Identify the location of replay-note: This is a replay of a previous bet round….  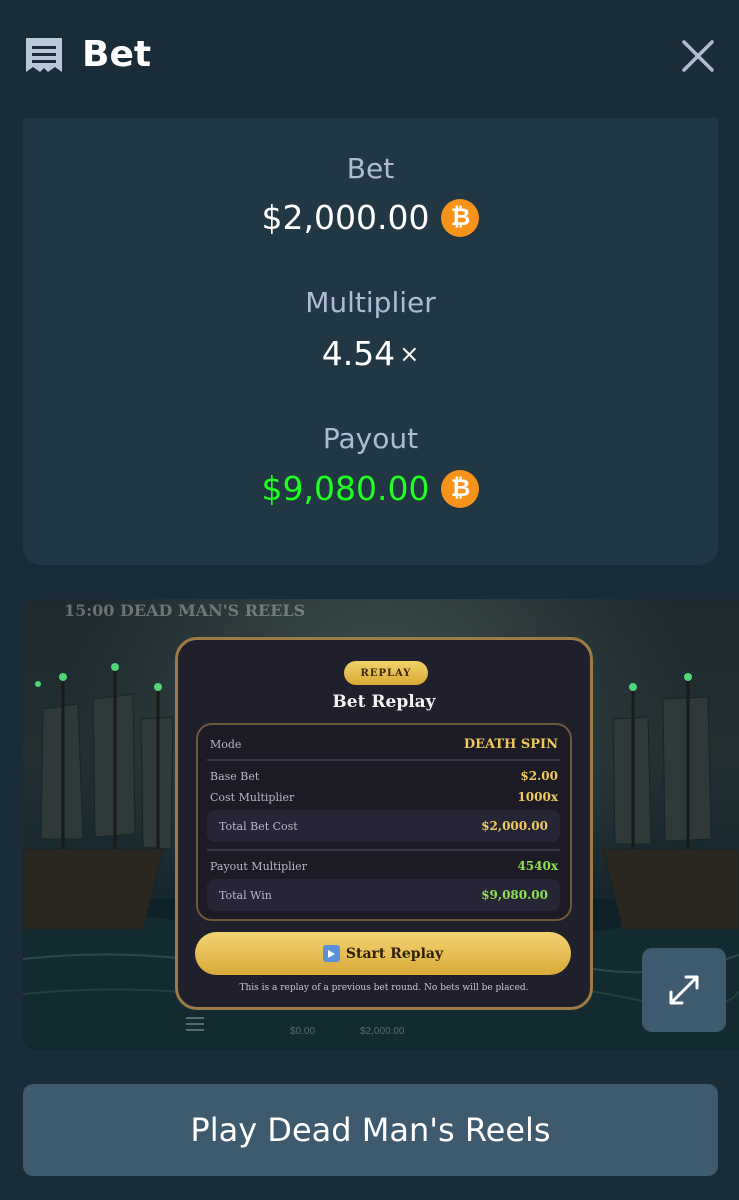
(384, 988).